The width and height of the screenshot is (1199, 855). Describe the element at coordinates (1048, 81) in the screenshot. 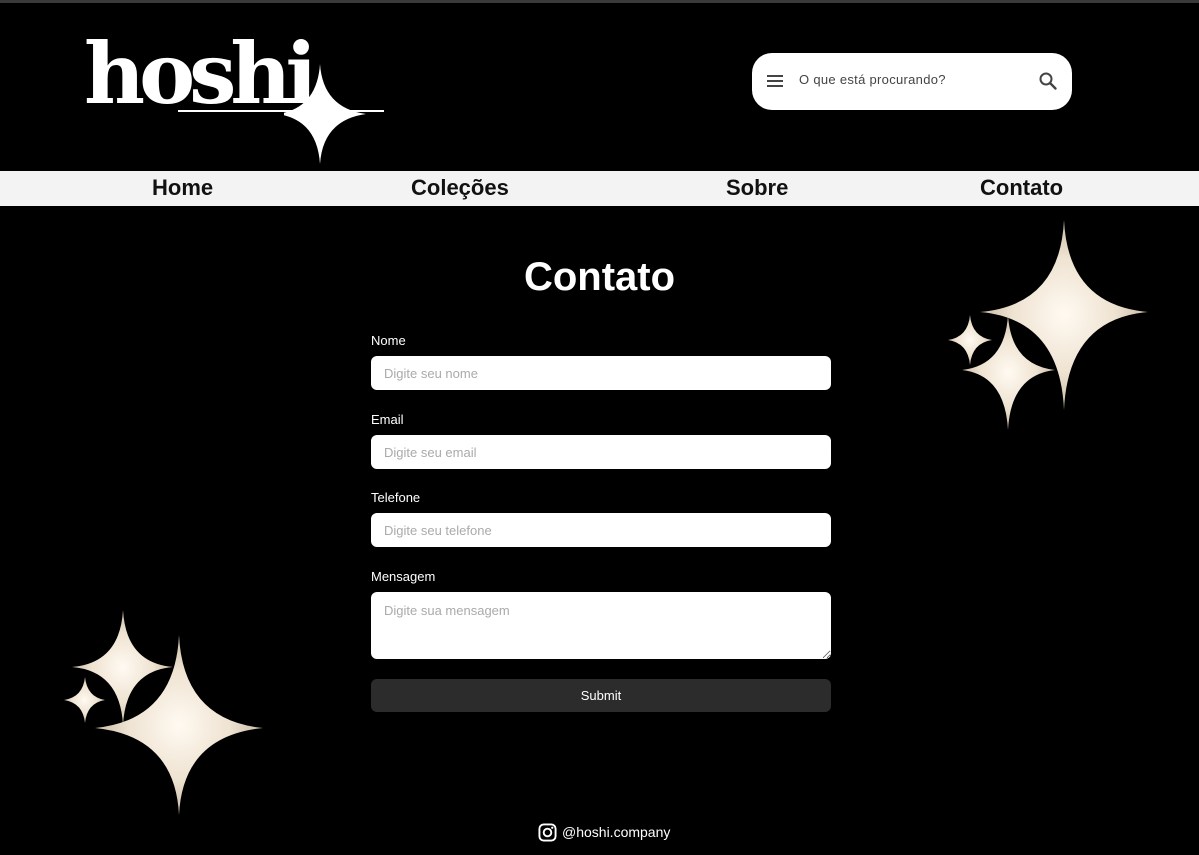

I see `search-icon` at that location.